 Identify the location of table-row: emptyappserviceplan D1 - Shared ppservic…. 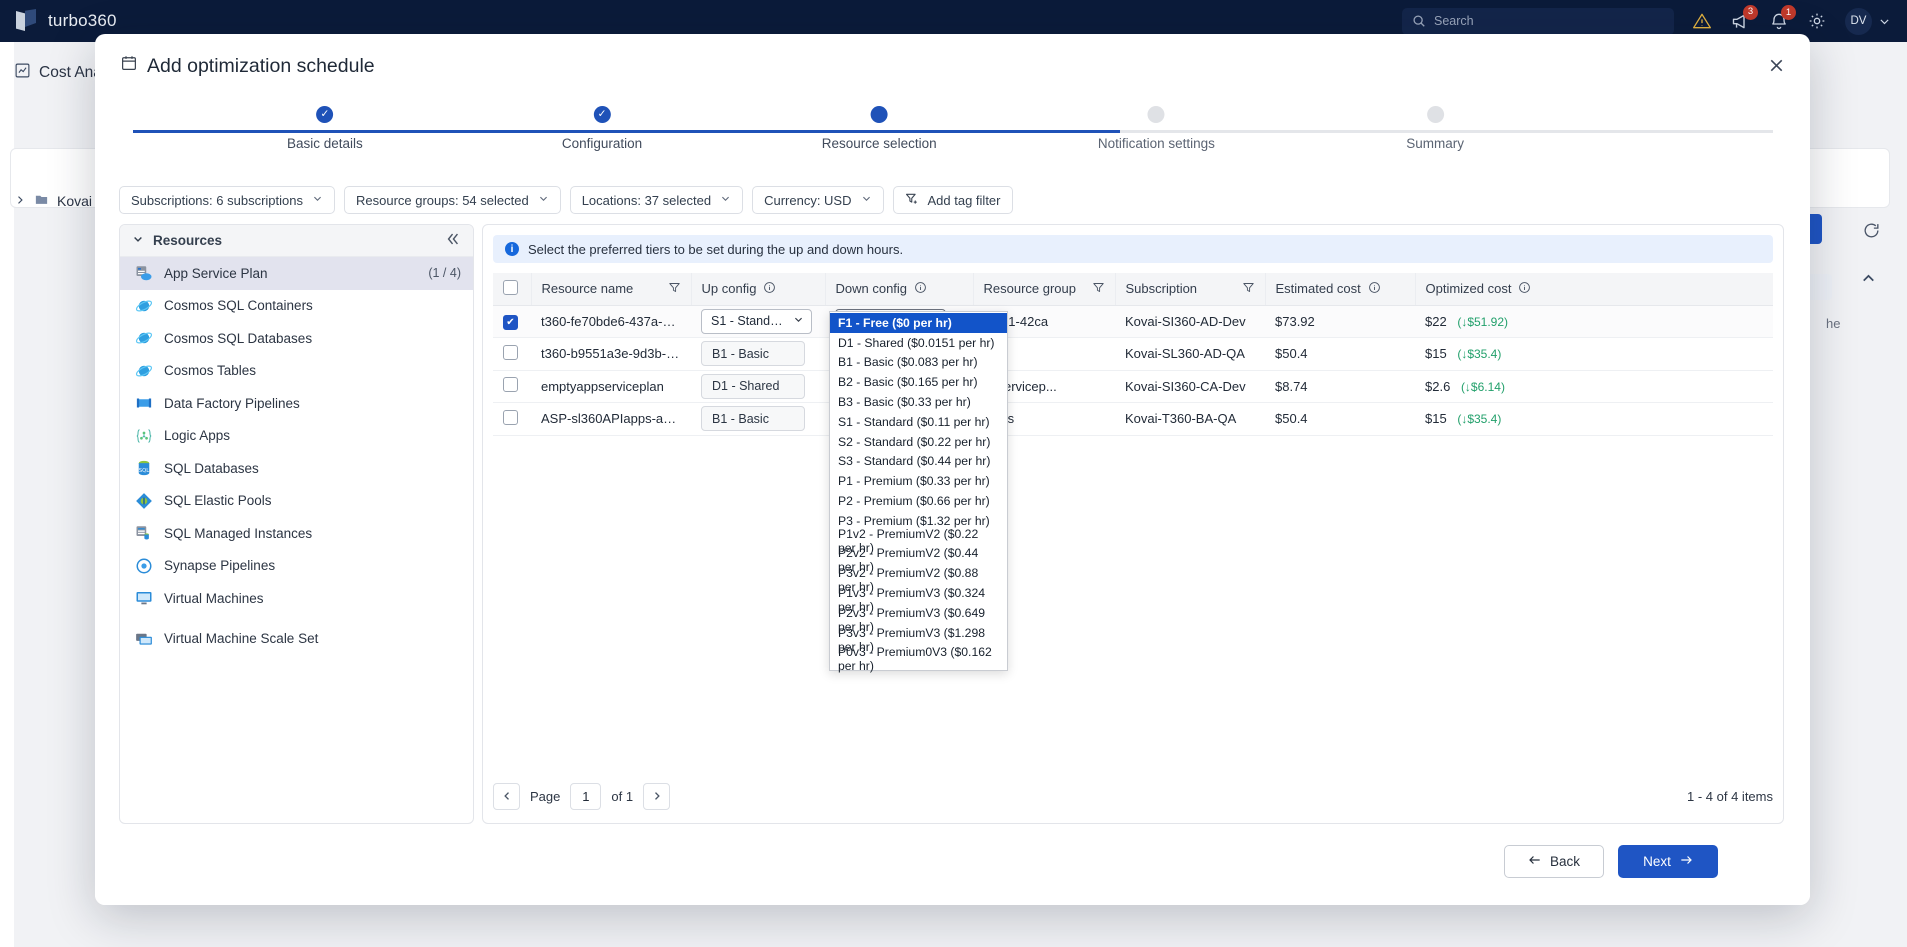
(1133, 386).